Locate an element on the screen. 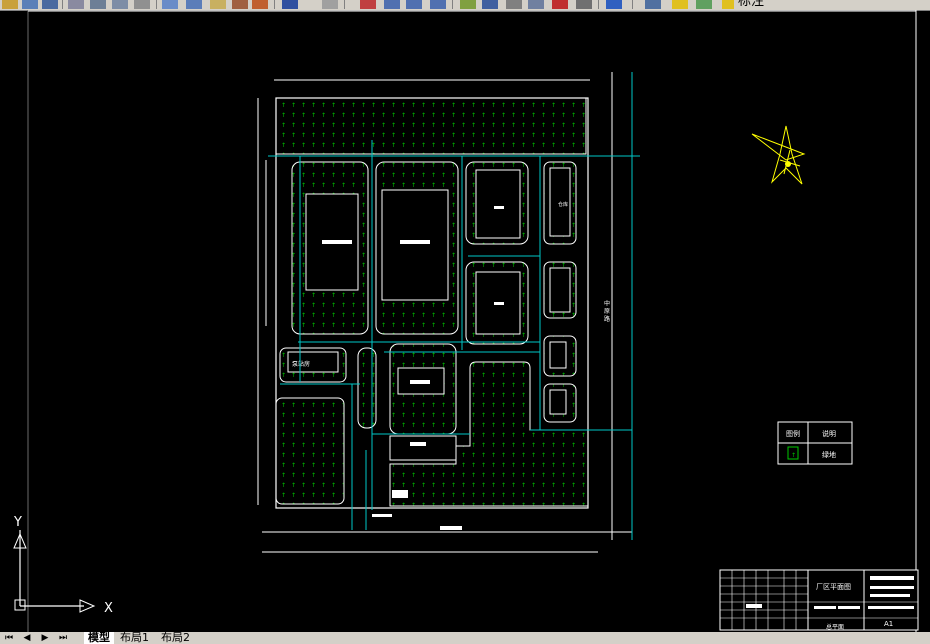  legend-header-symbol: 图例 is located at coordinates (793, 433).